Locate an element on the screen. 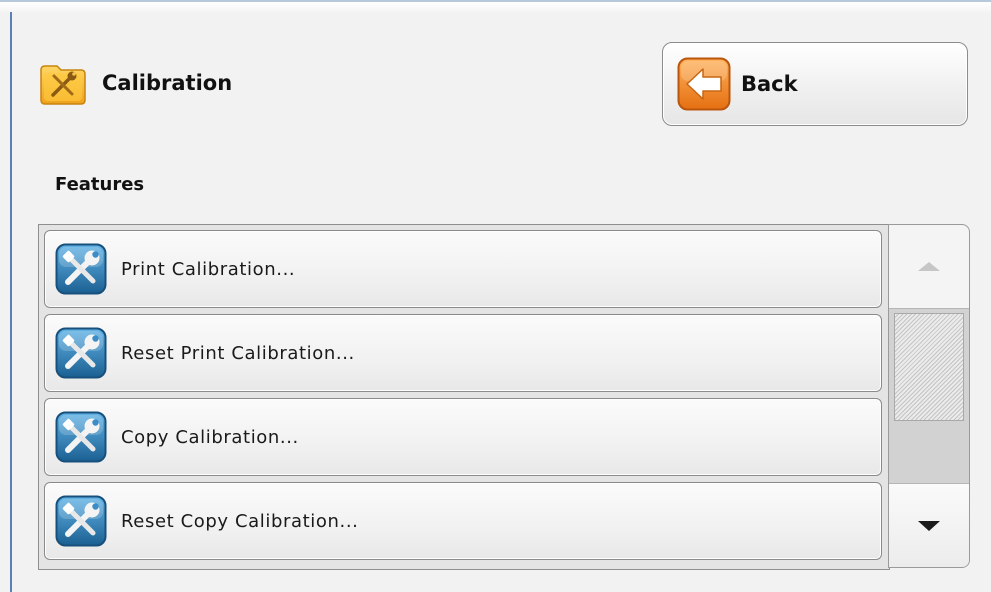  chevron-up-icon is located at coordinates (929, 266).